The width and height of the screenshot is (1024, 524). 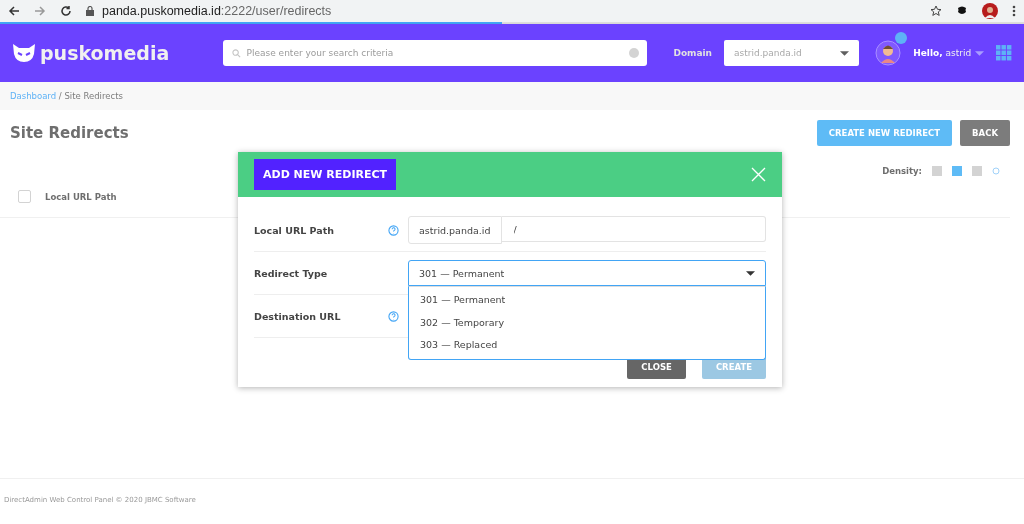 I want to click on dropdown-option: 302 — Temporary, so click(x=587, y=322).